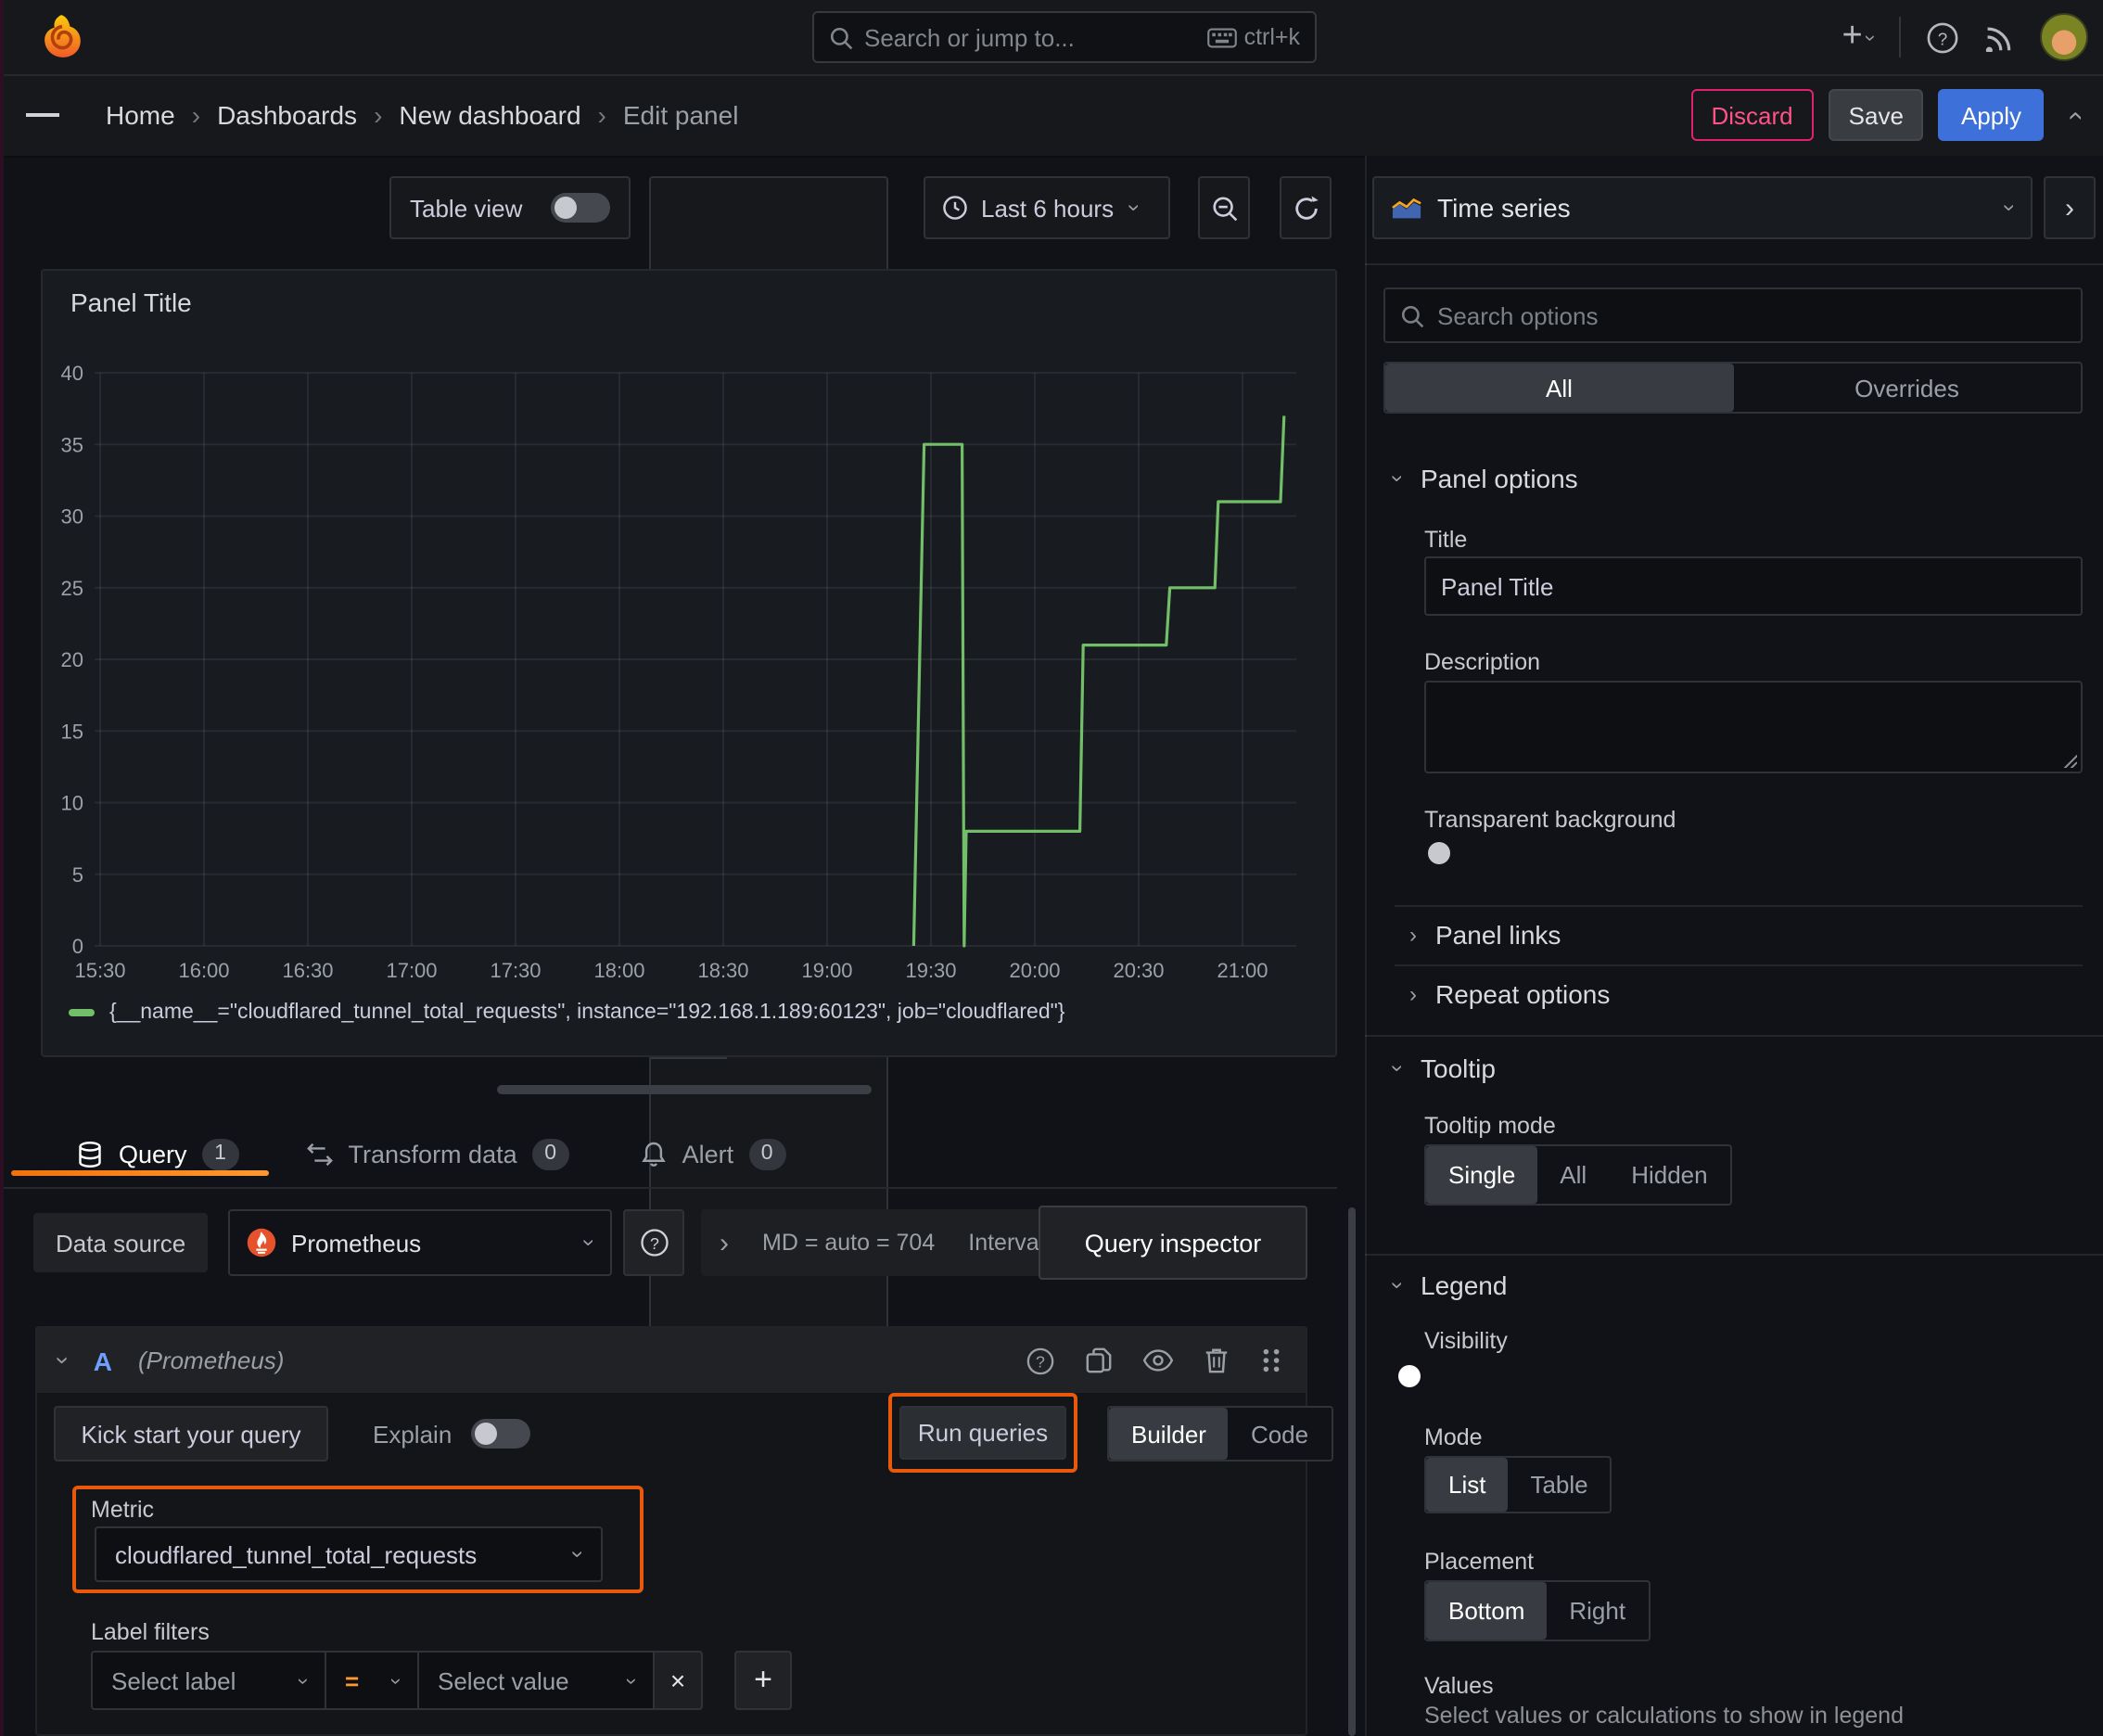  Describe the element at coordinates (1459, 1686) in the screenshot. I see `values-label: Values` at that location.